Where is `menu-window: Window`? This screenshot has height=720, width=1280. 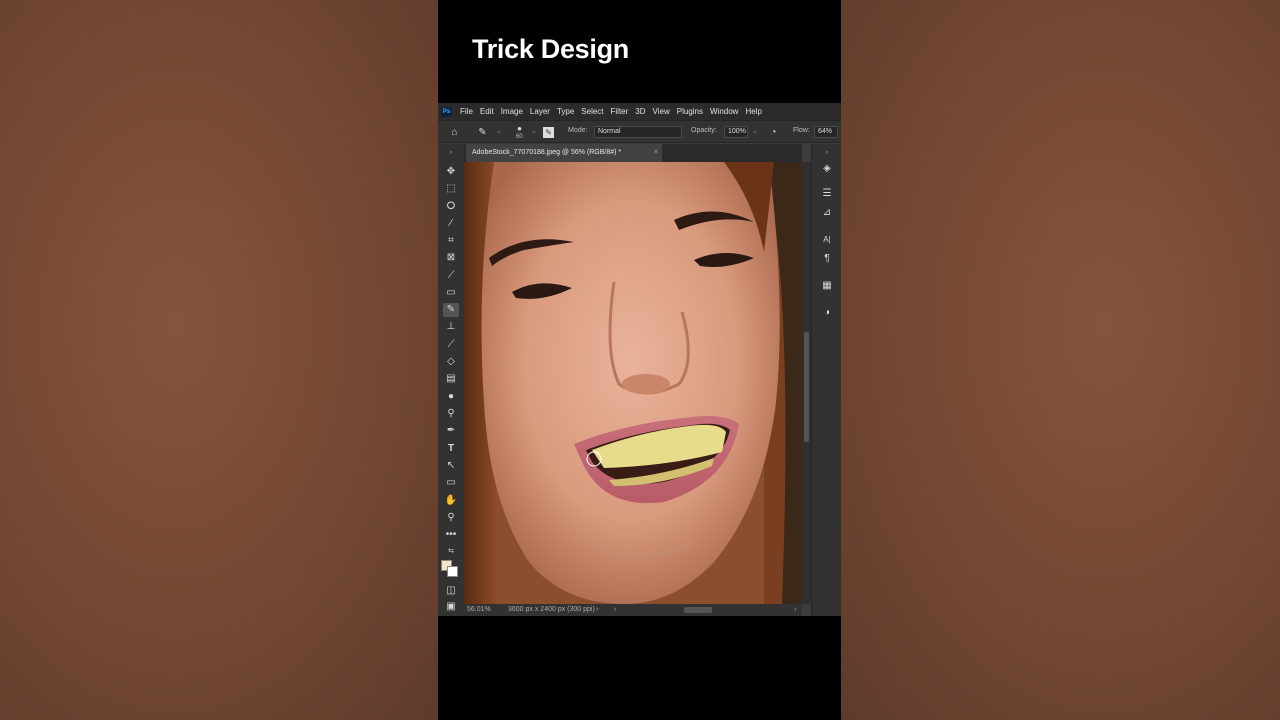 menu-window: Window is located at coordinates (724, 111).